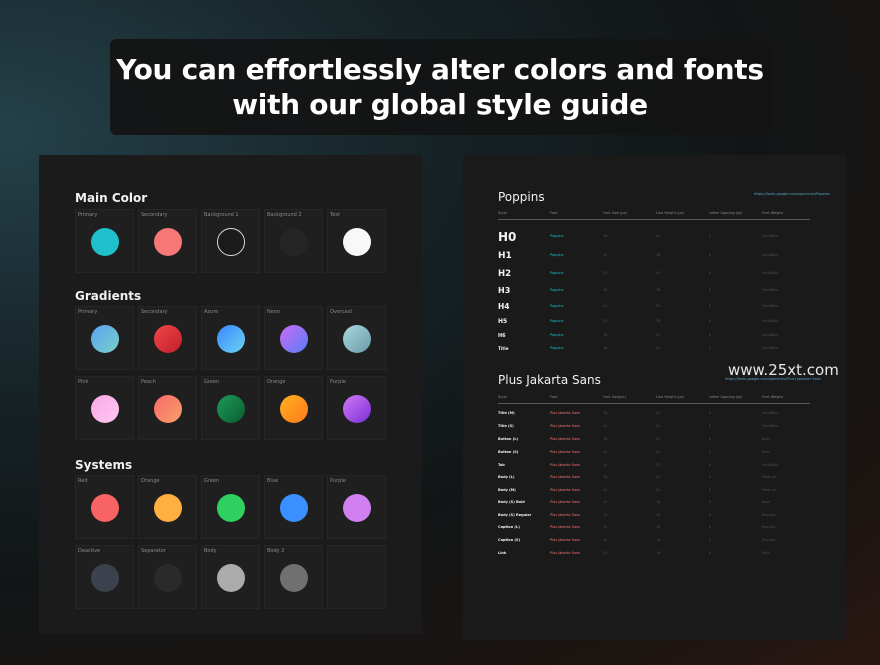  Describe the element at coordinates (335, 215) in the screenshot. I see `swatch-label: Text` at that location.